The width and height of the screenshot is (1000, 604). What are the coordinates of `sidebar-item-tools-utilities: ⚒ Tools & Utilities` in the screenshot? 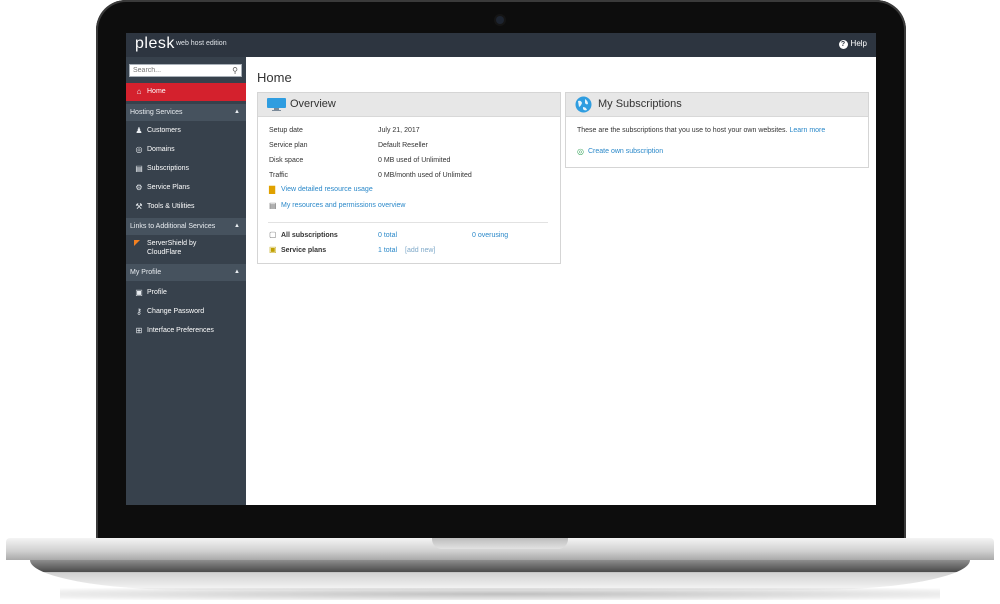 It's located at (186, 206).